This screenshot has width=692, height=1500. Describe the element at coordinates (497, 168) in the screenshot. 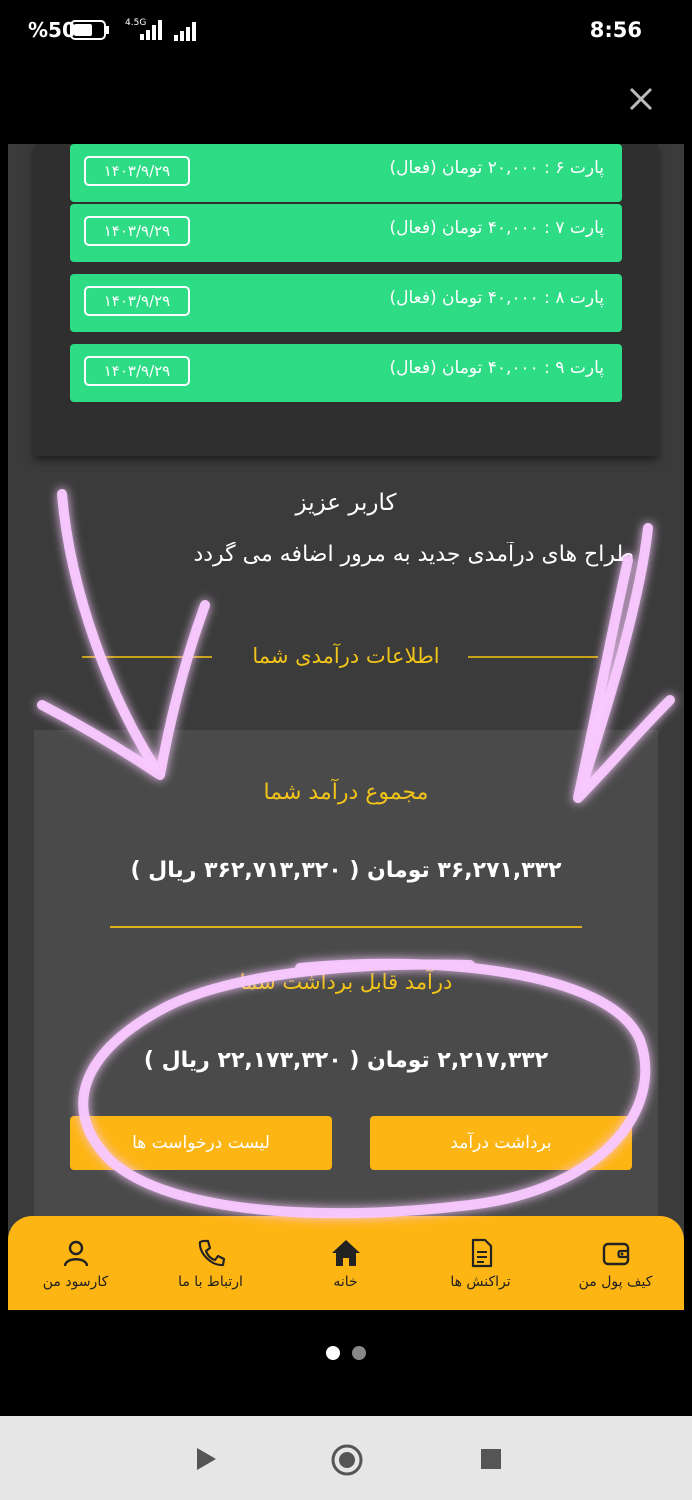

I see `part-label: پارت ۶ : ۲۰,۰۰۰ تومان (فعال)` at that location.